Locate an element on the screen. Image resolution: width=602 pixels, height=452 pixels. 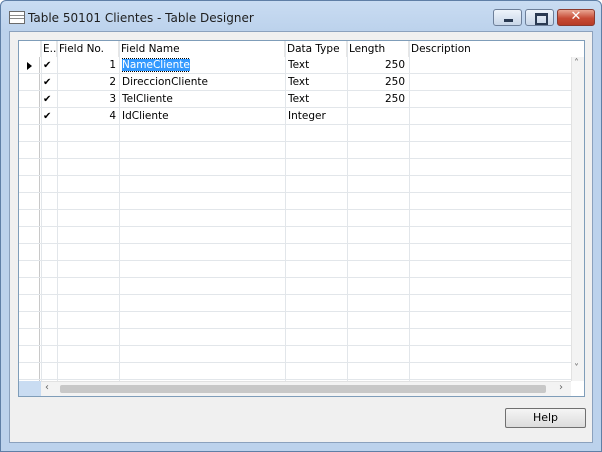
window-title: Table 50101 Clientes - Table Designer is located at coordinates (141, 18).